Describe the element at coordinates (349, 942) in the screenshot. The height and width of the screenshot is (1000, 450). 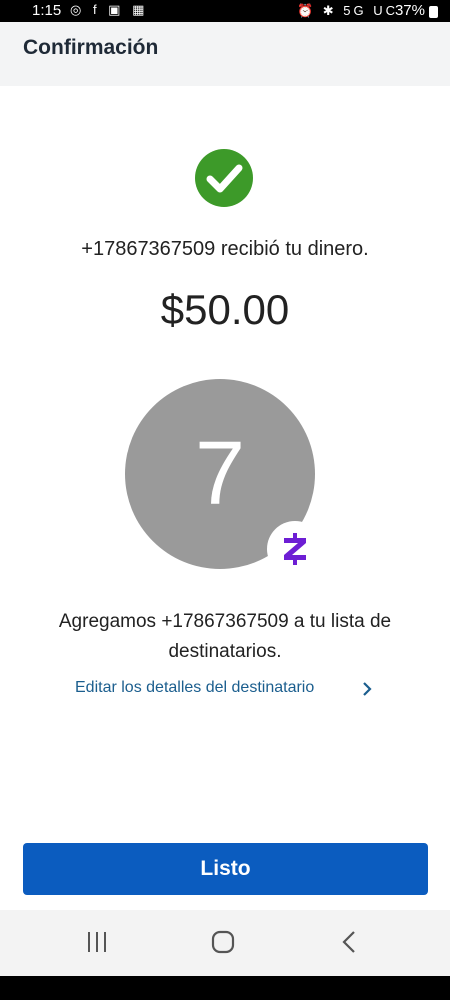
I see `back-icon` at that location.